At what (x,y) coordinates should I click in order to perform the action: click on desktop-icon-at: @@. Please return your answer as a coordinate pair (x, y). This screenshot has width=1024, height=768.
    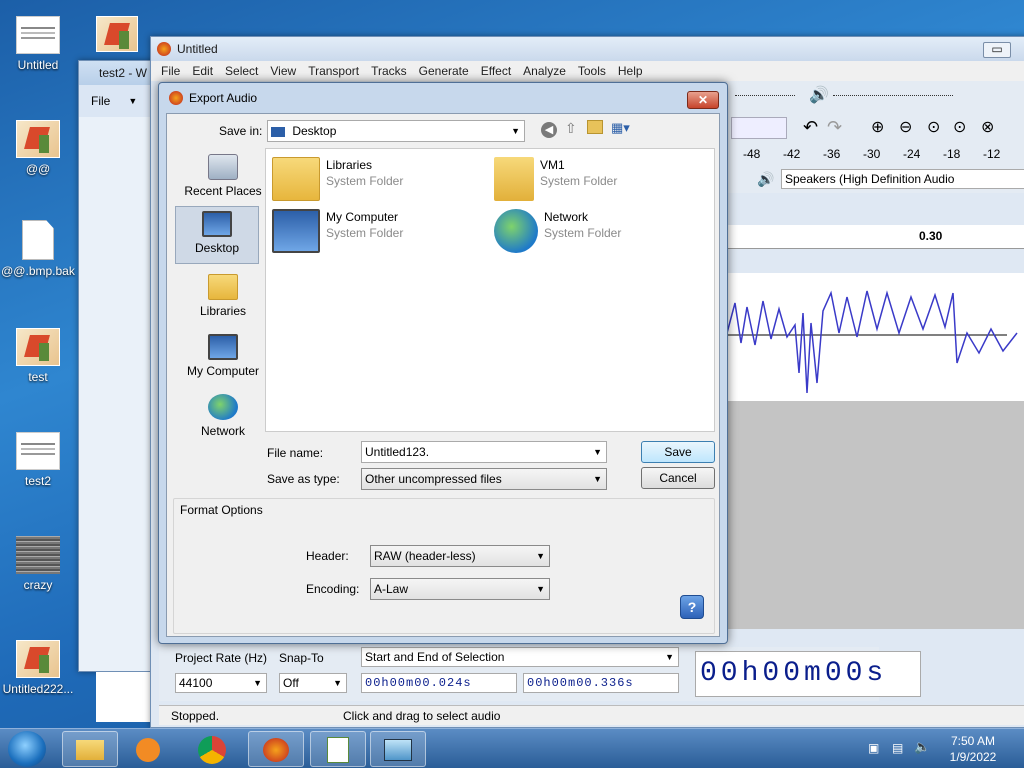
    Looking at the image, I should click on (38, 148).